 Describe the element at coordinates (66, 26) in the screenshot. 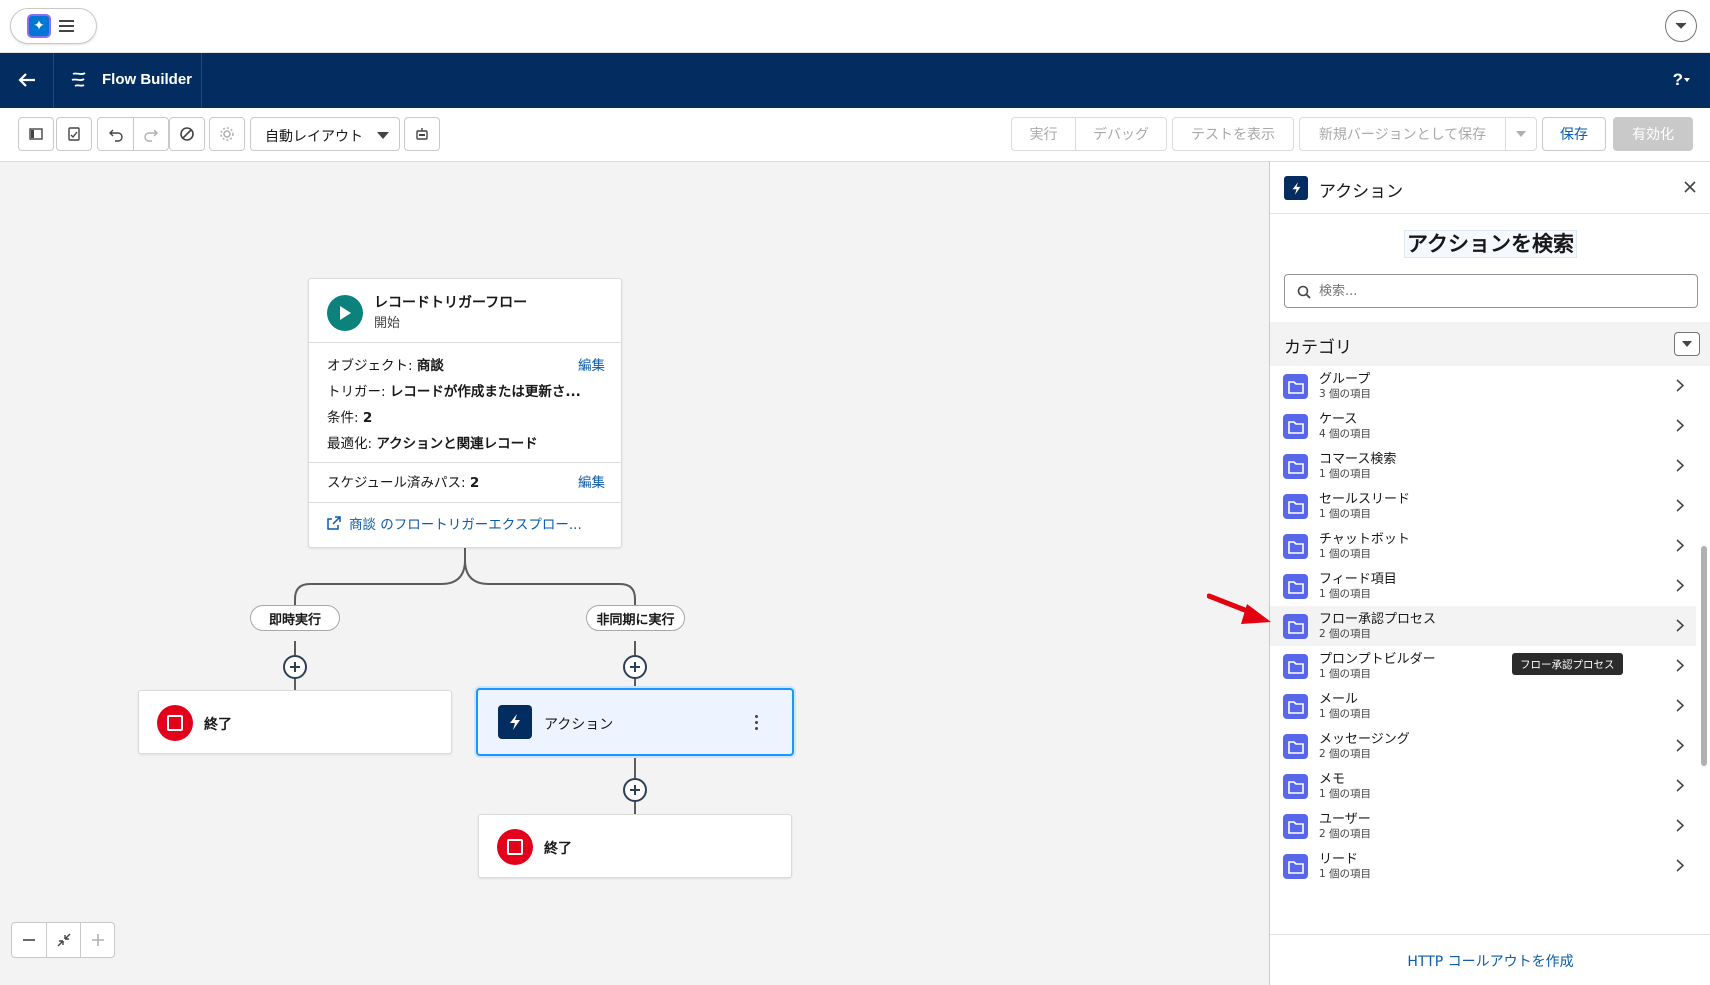

I see `hamburger-icon` at that location.